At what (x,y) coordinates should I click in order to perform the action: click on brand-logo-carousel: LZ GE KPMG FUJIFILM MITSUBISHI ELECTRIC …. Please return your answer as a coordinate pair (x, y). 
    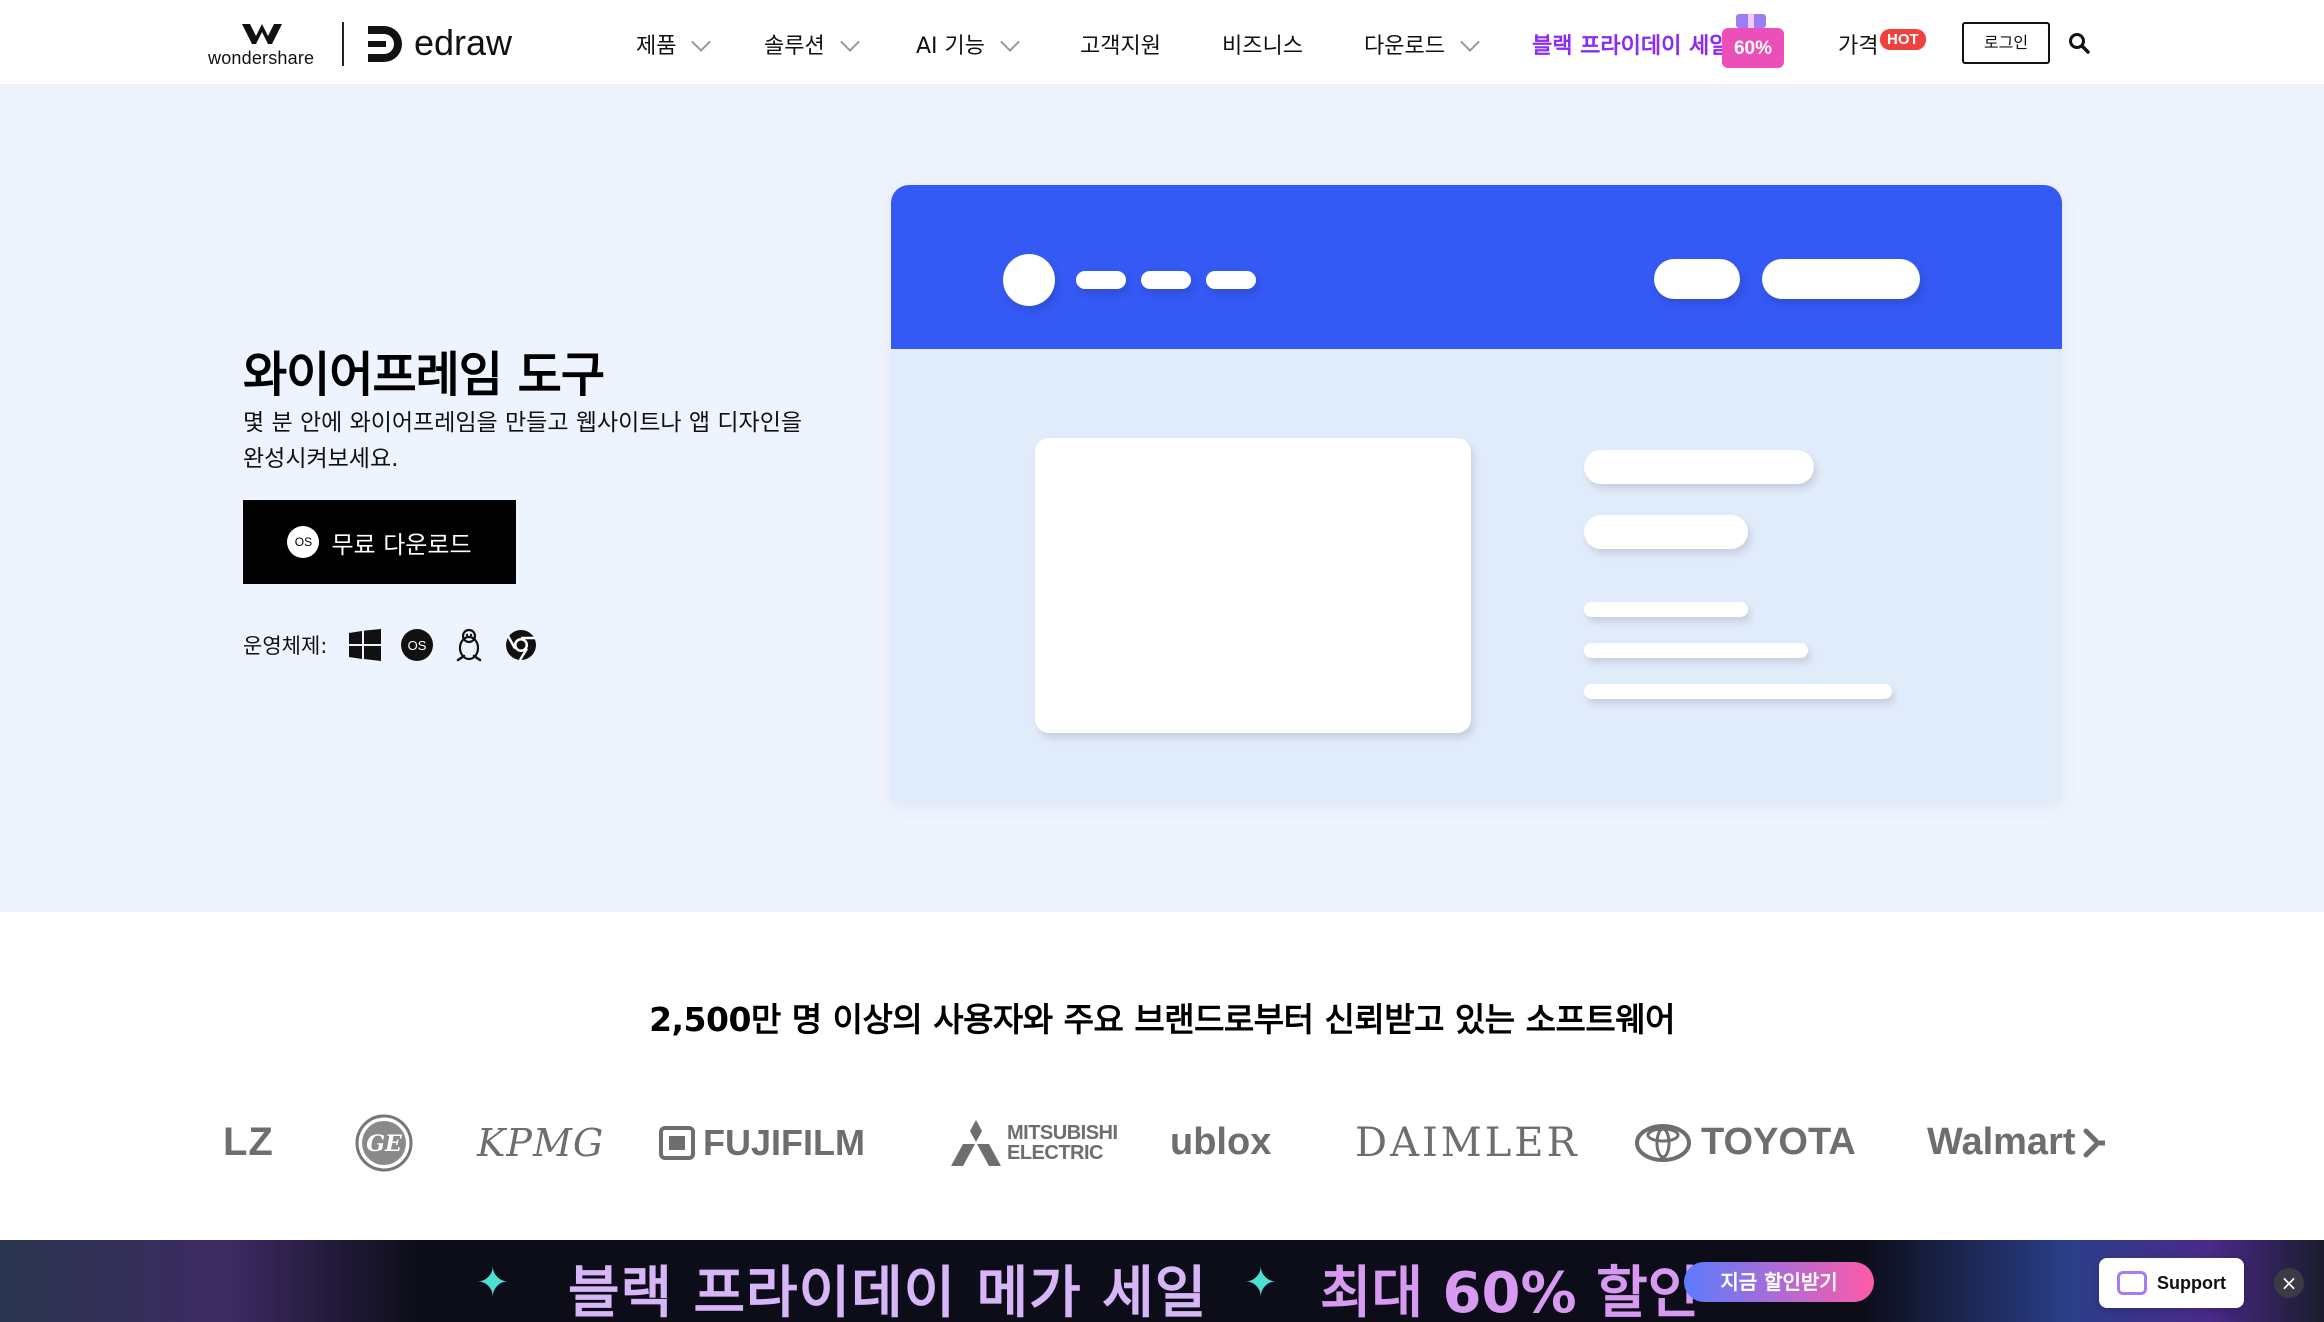
    Looking at the image, I should click on (1160, 1142).